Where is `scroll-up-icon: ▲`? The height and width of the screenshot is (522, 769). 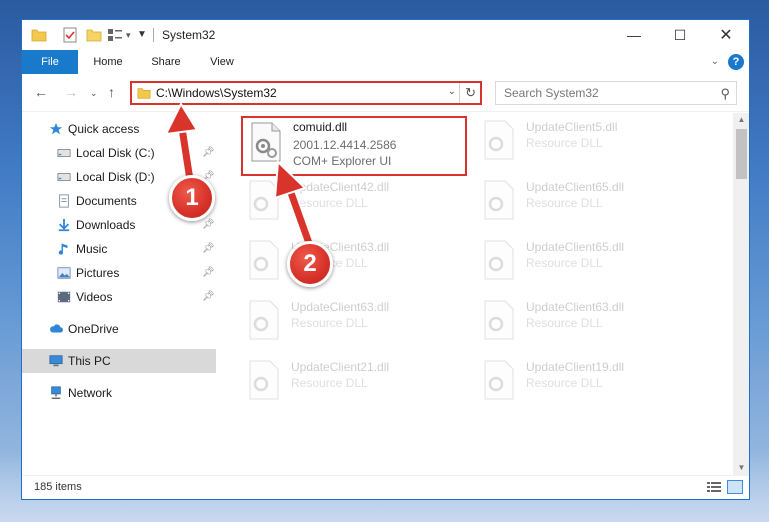 scroll-up-icon: ▲ is located at coordinates (741, 120).